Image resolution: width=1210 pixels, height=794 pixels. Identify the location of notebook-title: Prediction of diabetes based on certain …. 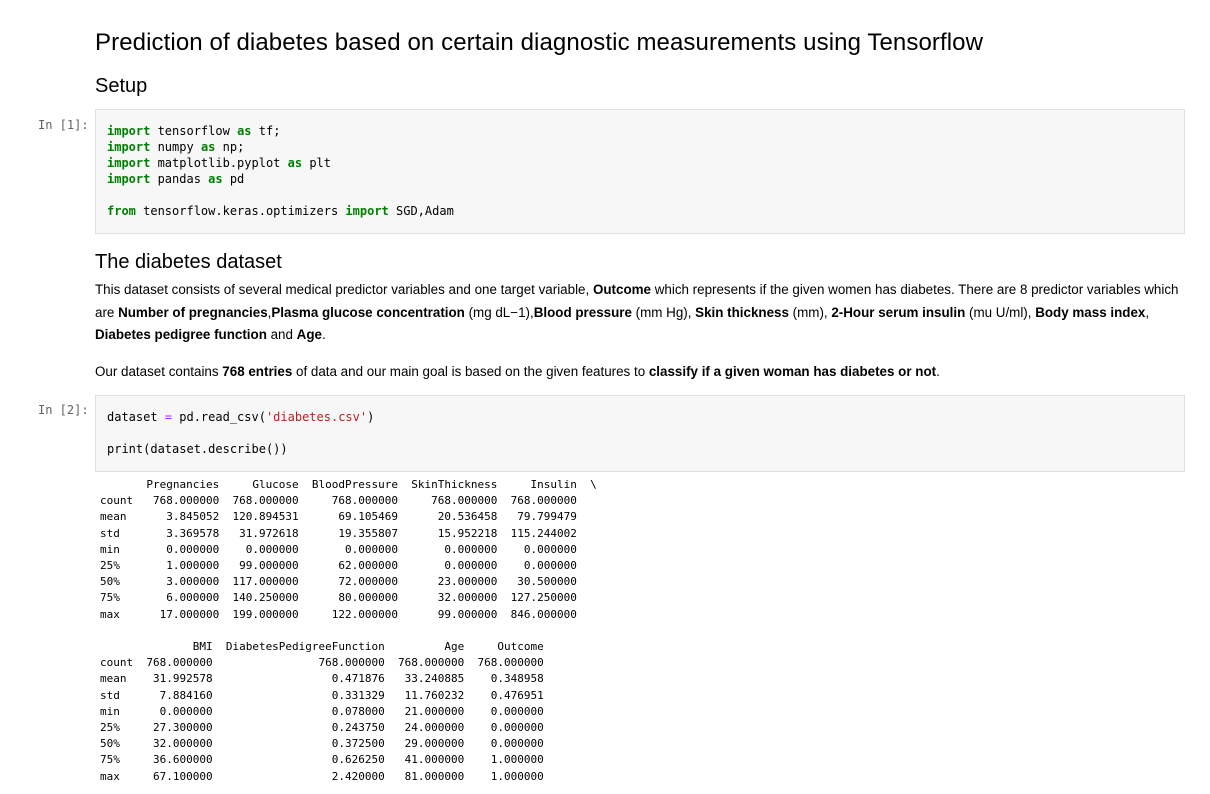
(539, 42).